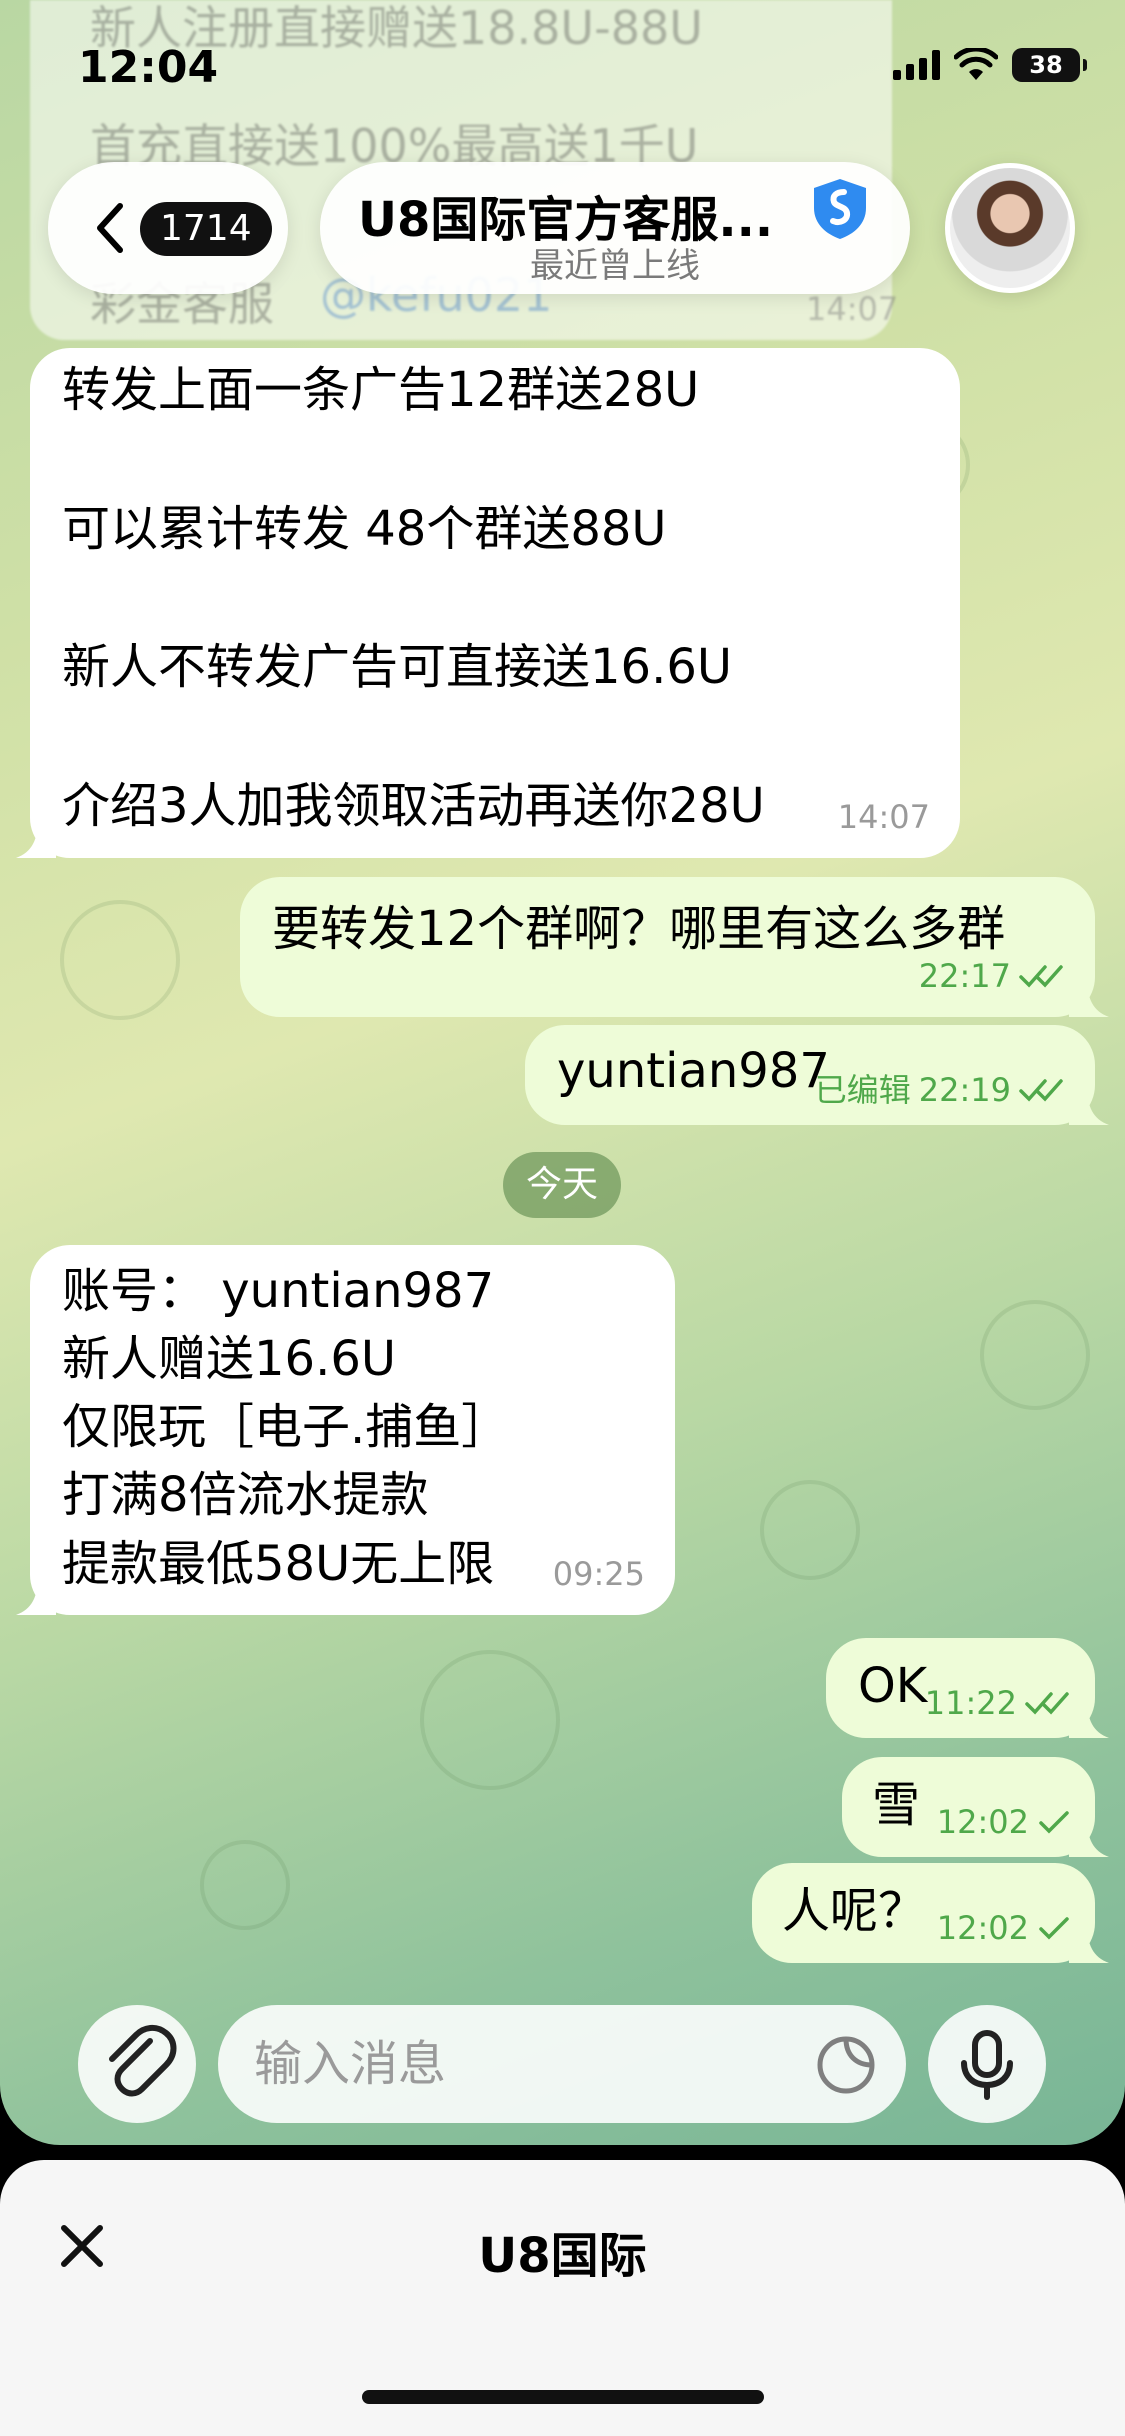 This screenshot has height=2436, width=1125. What do you see at coordinates (840, 209) in the screenshot?
I see `verified-shield-icon` at bounding box center [840, 209].